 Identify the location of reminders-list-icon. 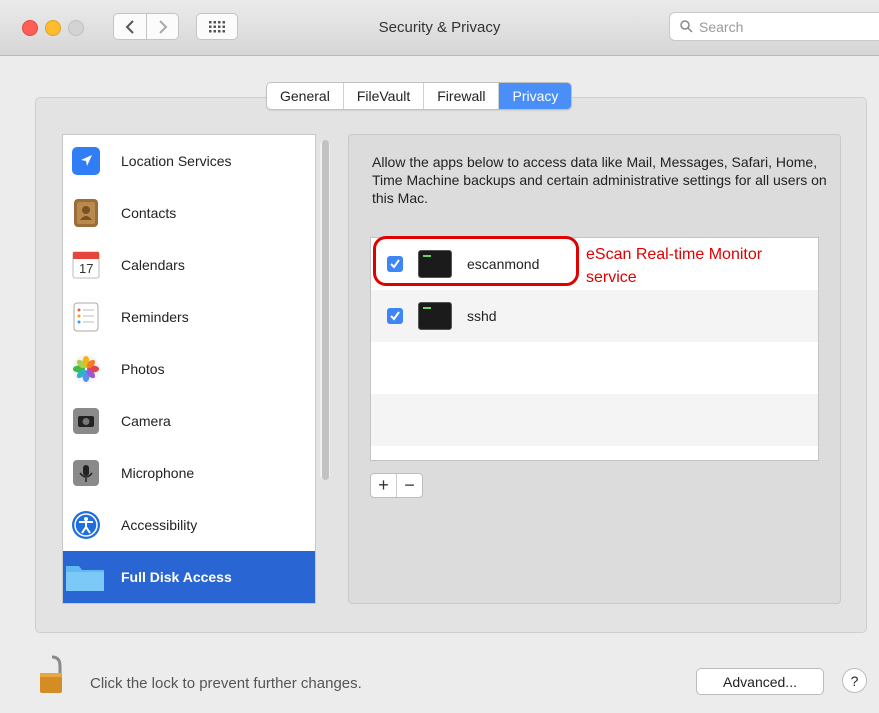
(86, 317).